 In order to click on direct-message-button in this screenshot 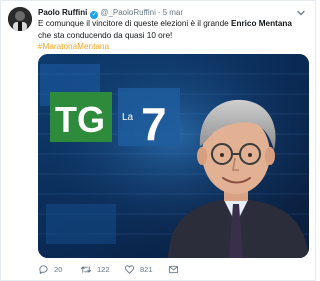, I will do `click(176, 269)`.